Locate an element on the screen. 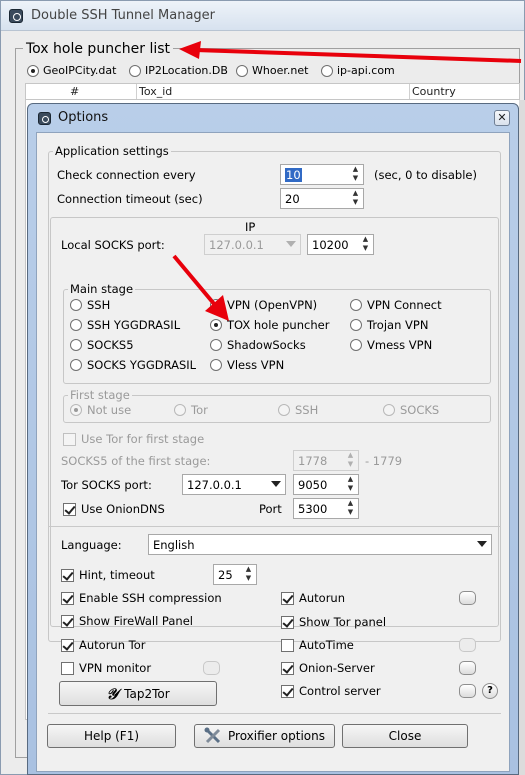 The height and width of the screenshot is (775, 525). use-onion-dns-checkbox: Use OnionDNS is located at coordinates (114, 509).